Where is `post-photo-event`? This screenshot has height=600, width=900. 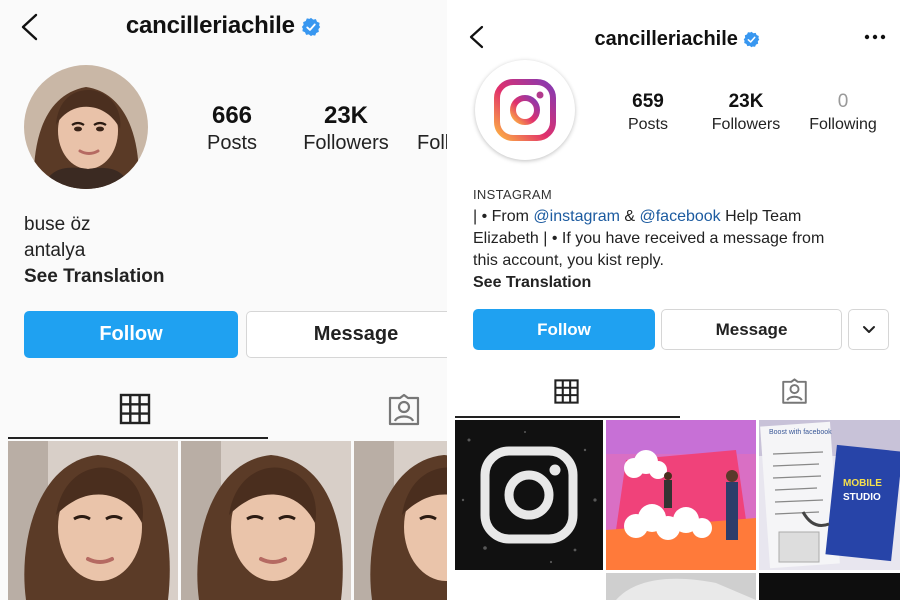
post-photo-event is located at coordinates (681, 495).